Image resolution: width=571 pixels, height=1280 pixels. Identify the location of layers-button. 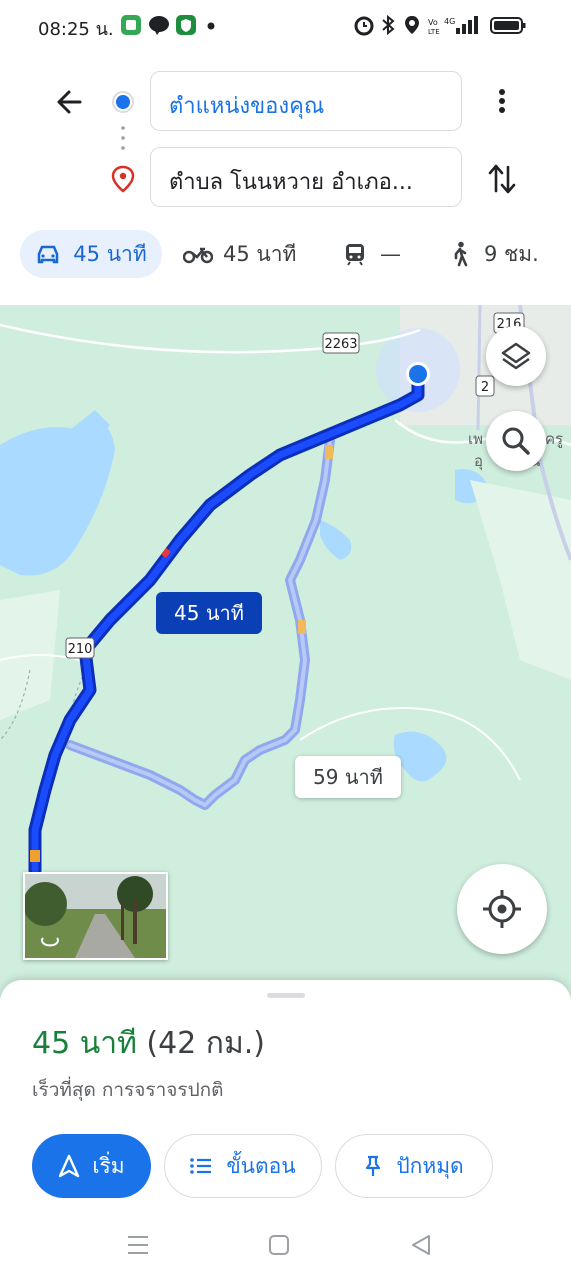
(516, 356).